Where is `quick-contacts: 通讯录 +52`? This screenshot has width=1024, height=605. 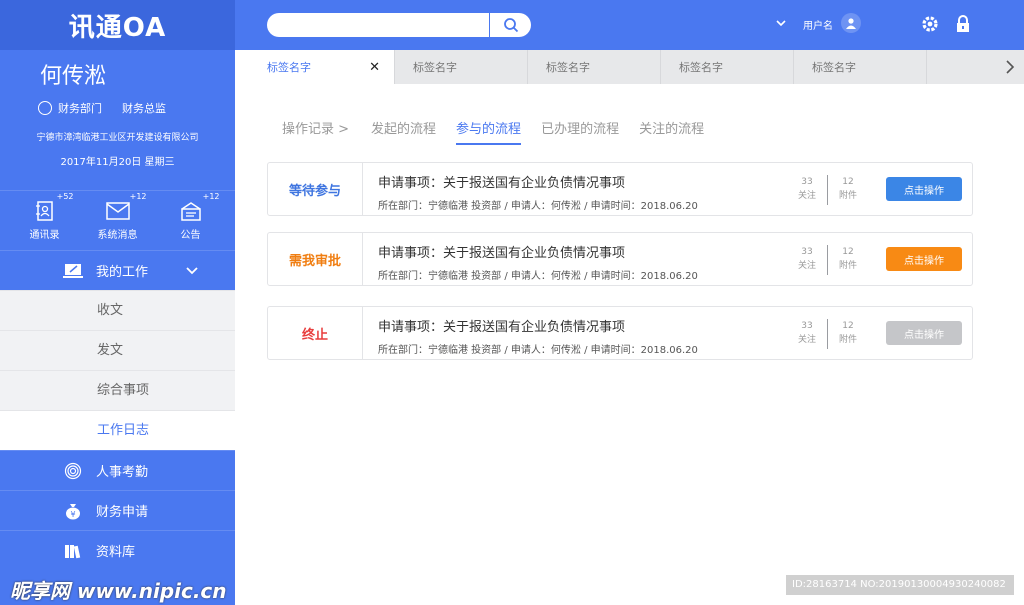 quick-contacts: 通讯录 +52 is located at coordinates (45, 216).